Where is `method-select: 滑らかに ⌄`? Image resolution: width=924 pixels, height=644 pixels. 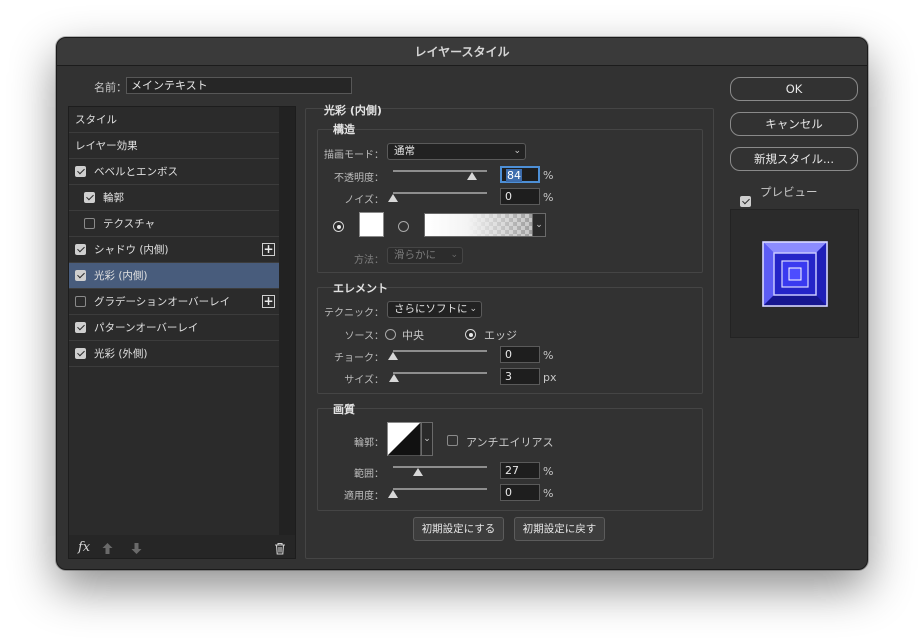 method-select: 滑らかに ⌄ is located at coordinates (425, 255).